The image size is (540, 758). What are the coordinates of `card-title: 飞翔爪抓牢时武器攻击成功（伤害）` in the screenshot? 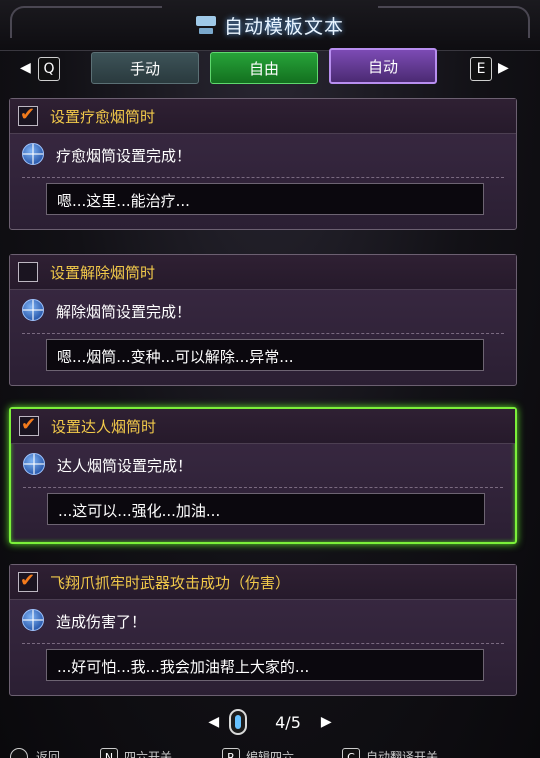 It's located at (170, 583).